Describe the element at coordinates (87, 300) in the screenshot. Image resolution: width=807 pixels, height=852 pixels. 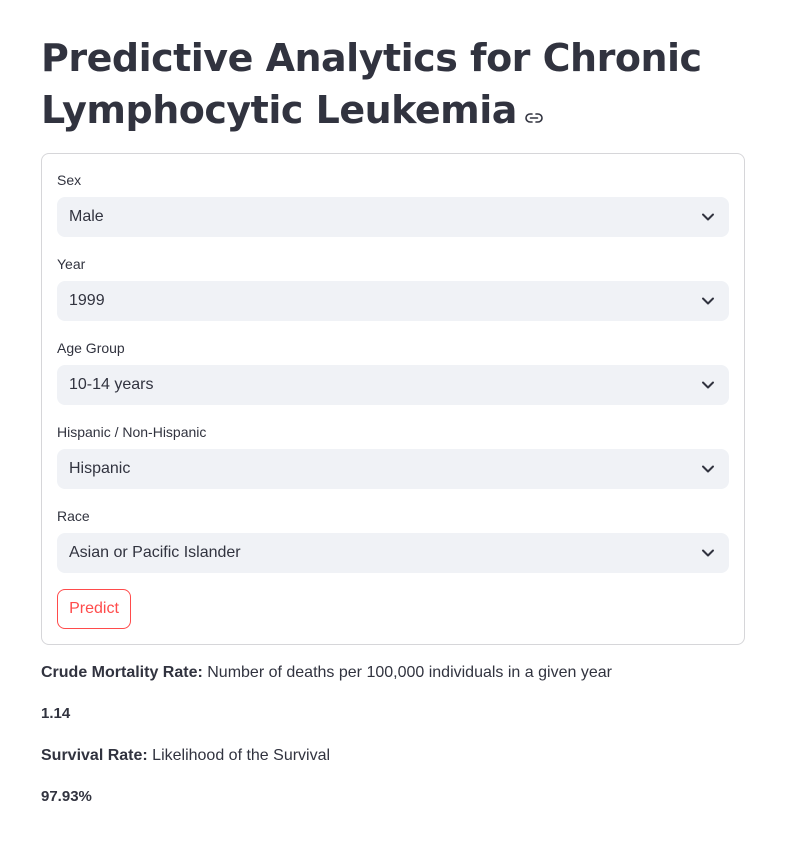
I see `year-select-value: 1999` at that location.